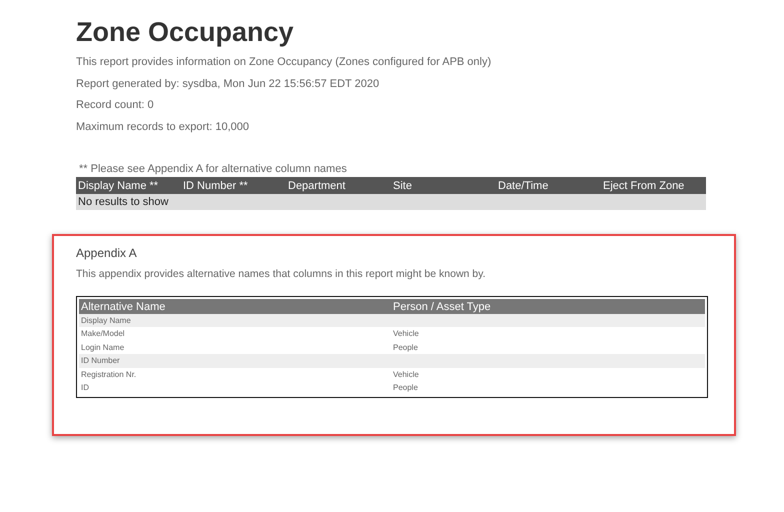 Image resolution: width=784 pixels, height=512 pixels. What do you see at coordinates (391, 202) in the screenshot?
I see `empty-results-row: No results to show` at bounding box center [391, 202].